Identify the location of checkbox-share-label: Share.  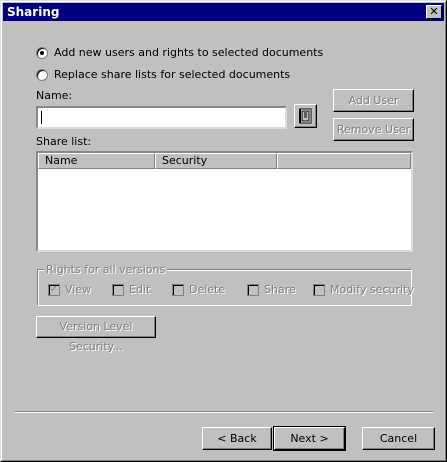
(280, 289).